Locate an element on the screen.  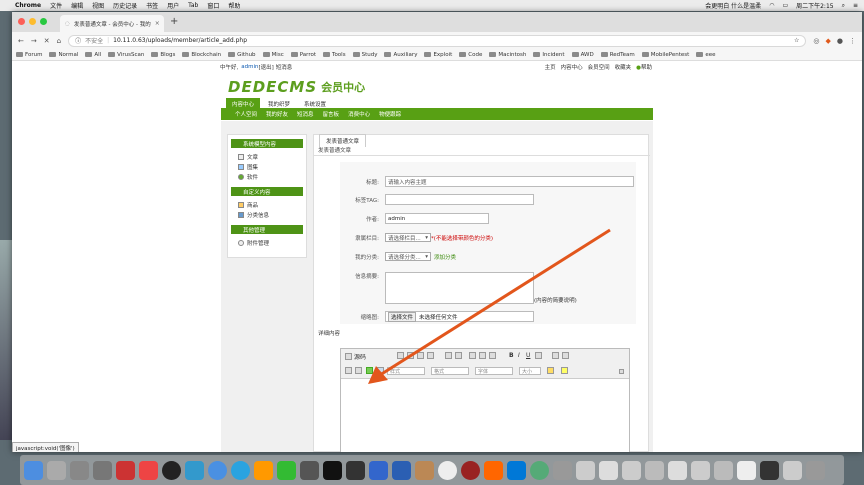
chrome-icon is located at coordinates (217, 470).